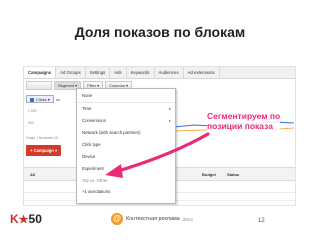 This screenshot has height=240, width=320. What do you see at coordinates (31, 123) in the screenshot?
I see `chart-y-label: 500` at bounding box center [31, 123].